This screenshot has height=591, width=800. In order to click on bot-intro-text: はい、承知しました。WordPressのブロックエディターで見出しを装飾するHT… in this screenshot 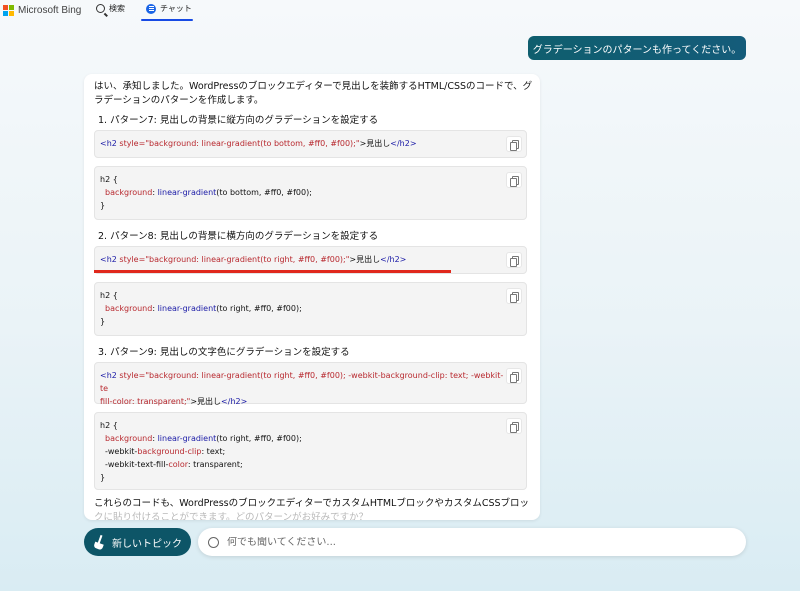, I will do `click(313, 93)`.